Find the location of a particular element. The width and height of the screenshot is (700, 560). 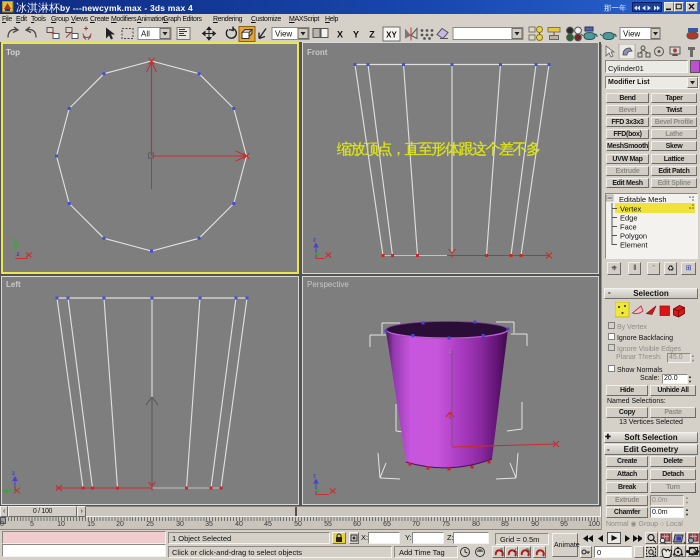

svg-text: Y is located at coordinates (356, 35).